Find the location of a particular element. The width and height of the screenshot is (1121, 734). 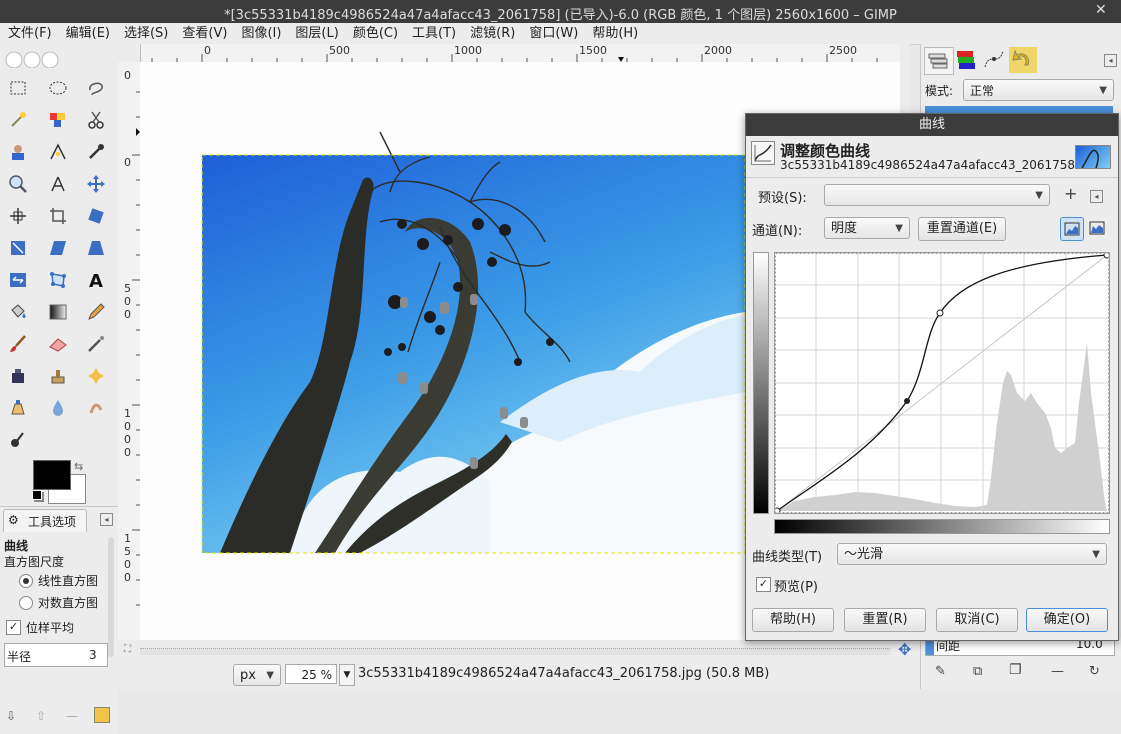

blur-icon is located at coordinates (58, 408).